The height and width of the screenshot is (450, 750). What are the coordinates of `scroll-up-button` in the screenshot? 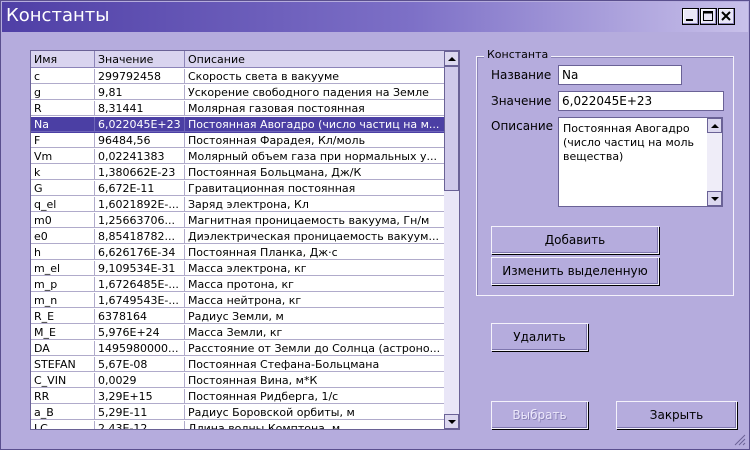 It's located at (451, 58).